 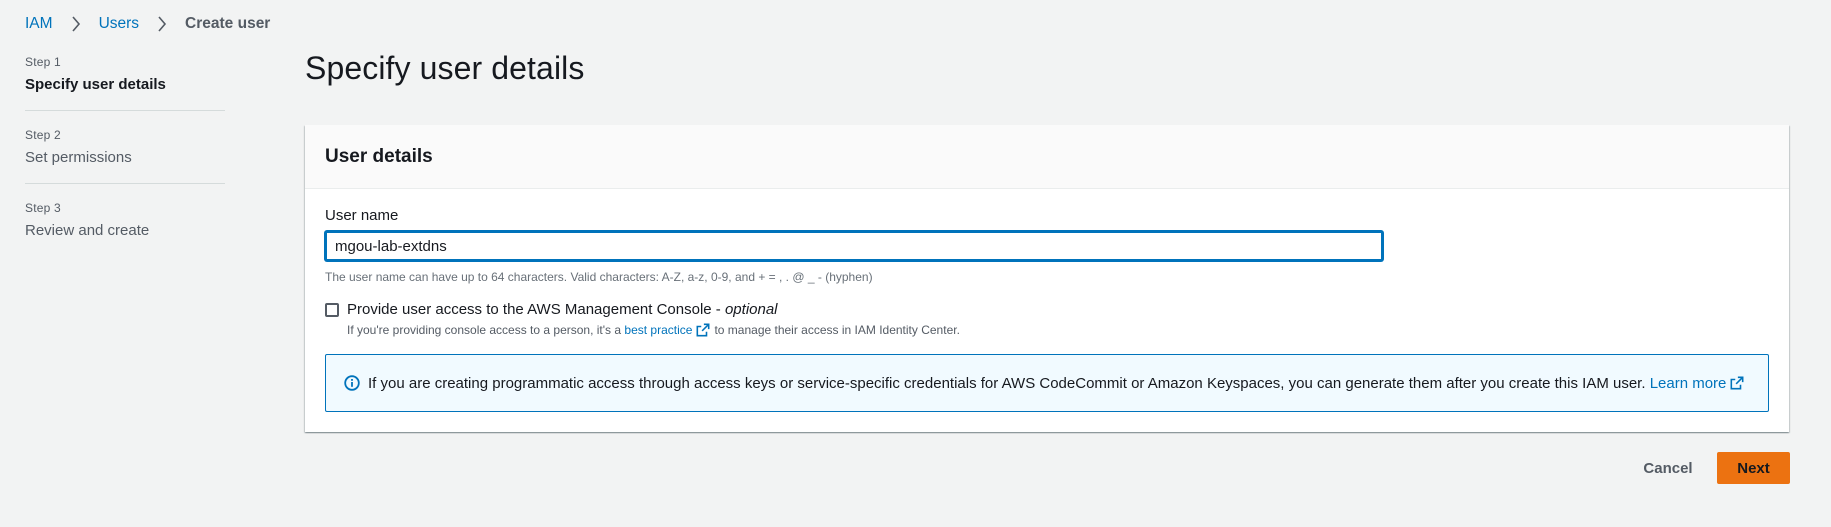 I want to click on wizard-step-2: Step 2 Set permissions, so click(x=125, y=147).